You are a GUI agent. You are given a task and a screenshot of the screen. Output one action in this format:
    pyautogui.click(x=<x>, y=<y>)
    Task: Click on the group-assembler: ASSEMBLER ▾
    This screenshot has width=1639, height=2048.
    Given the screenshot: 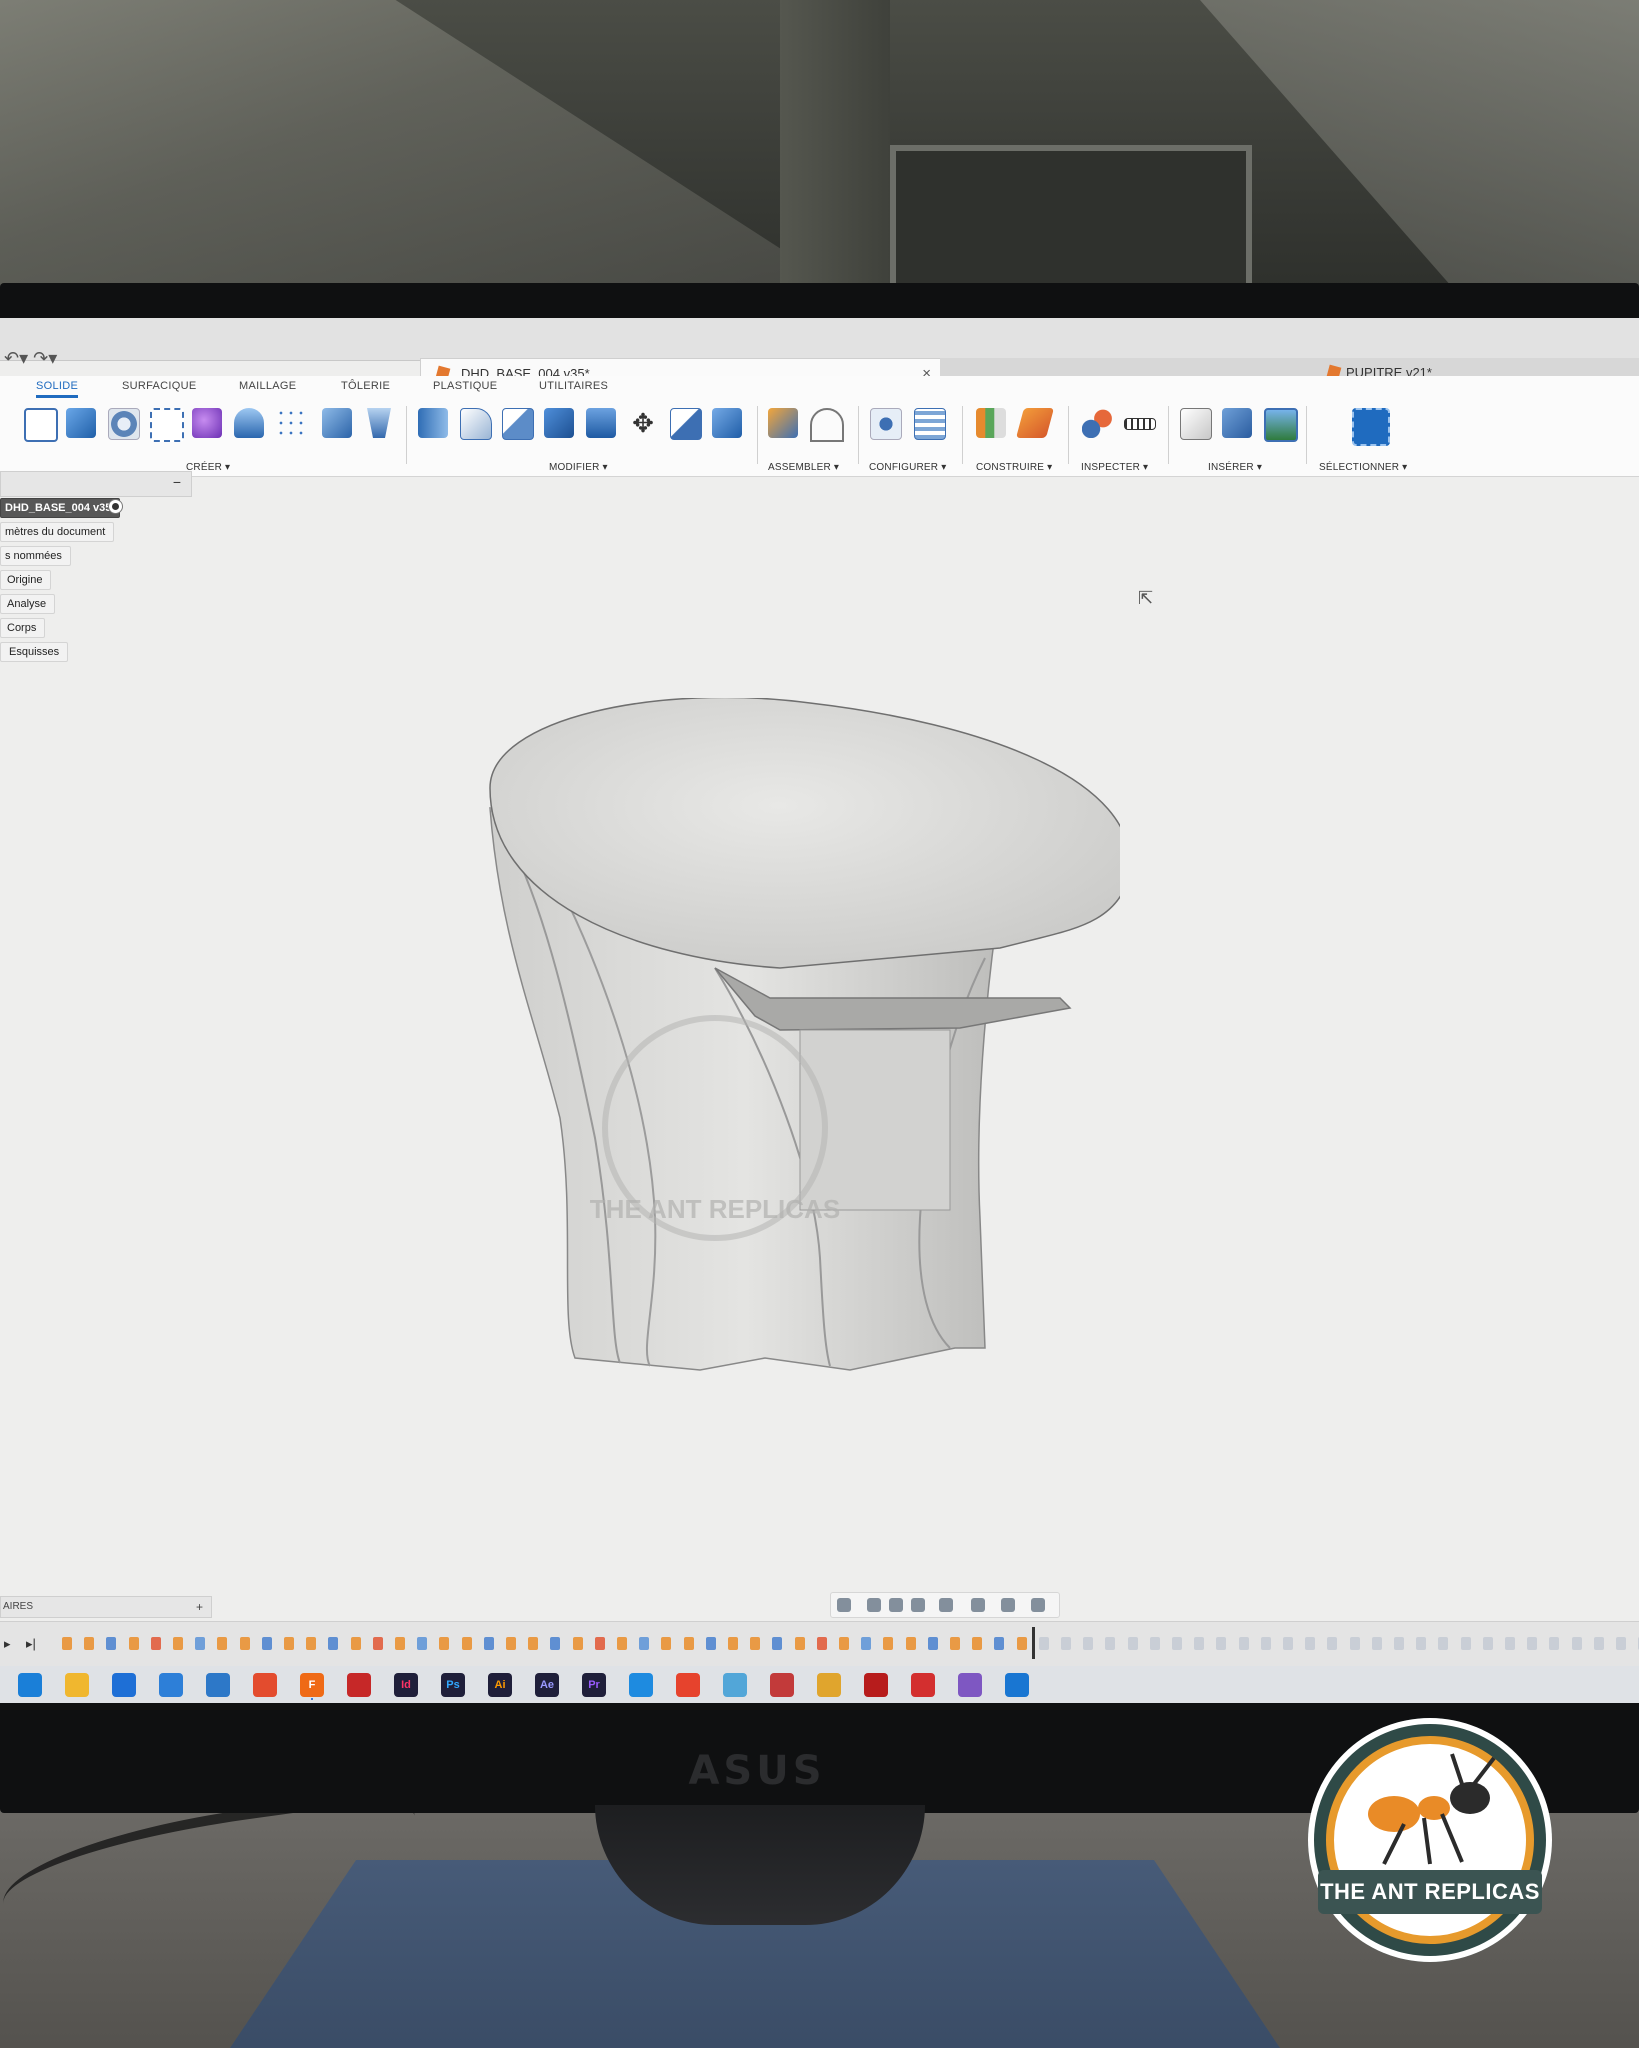 What is the action you would take?
    pyautogui.click(x=803, y=467)
    